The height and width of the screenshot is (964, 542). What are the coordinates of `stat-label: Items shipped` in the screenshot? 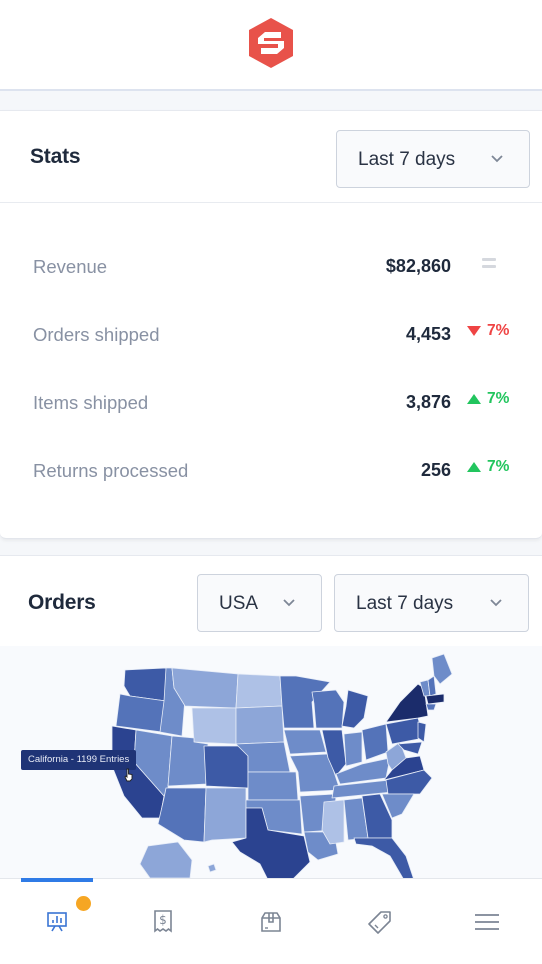 It's located at (91, 402).